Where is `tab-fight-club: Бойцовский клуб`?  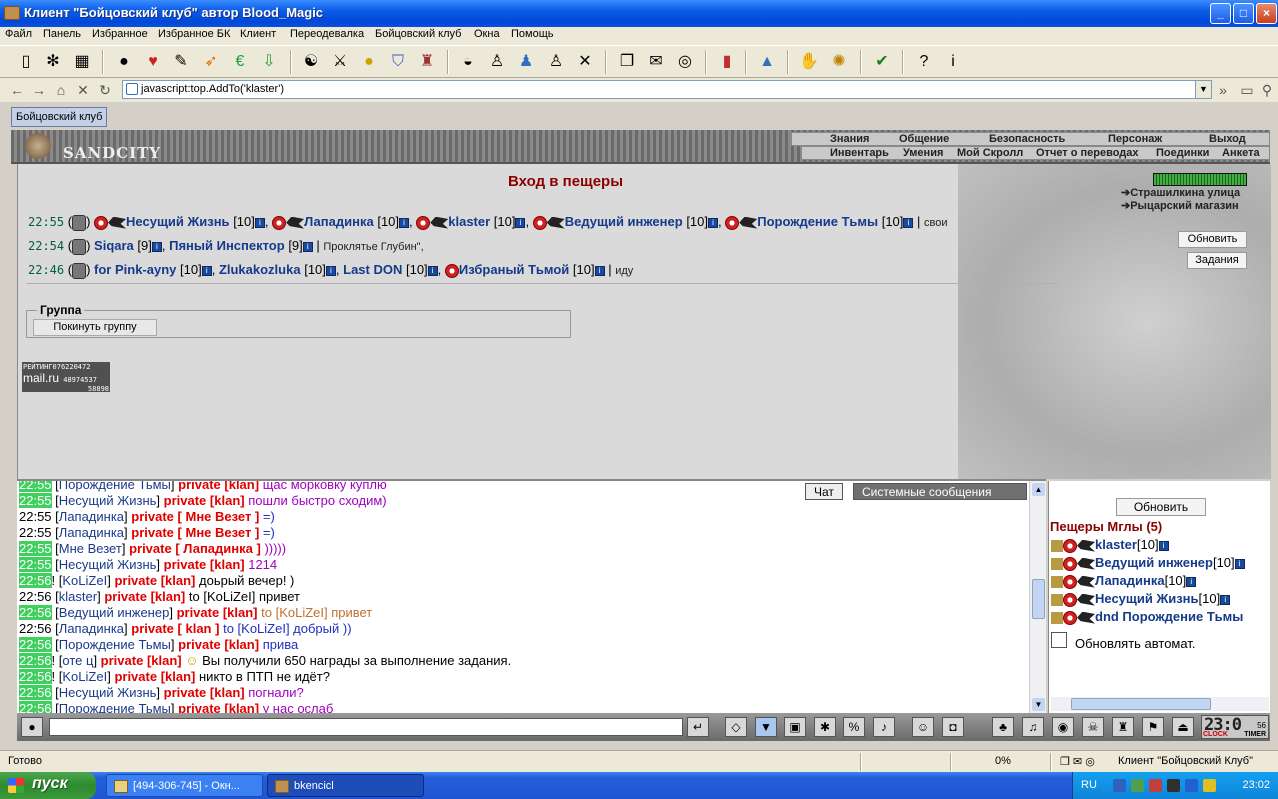
tab-fight-club: Бойцовский клуб is located at coordinates (59, 117).